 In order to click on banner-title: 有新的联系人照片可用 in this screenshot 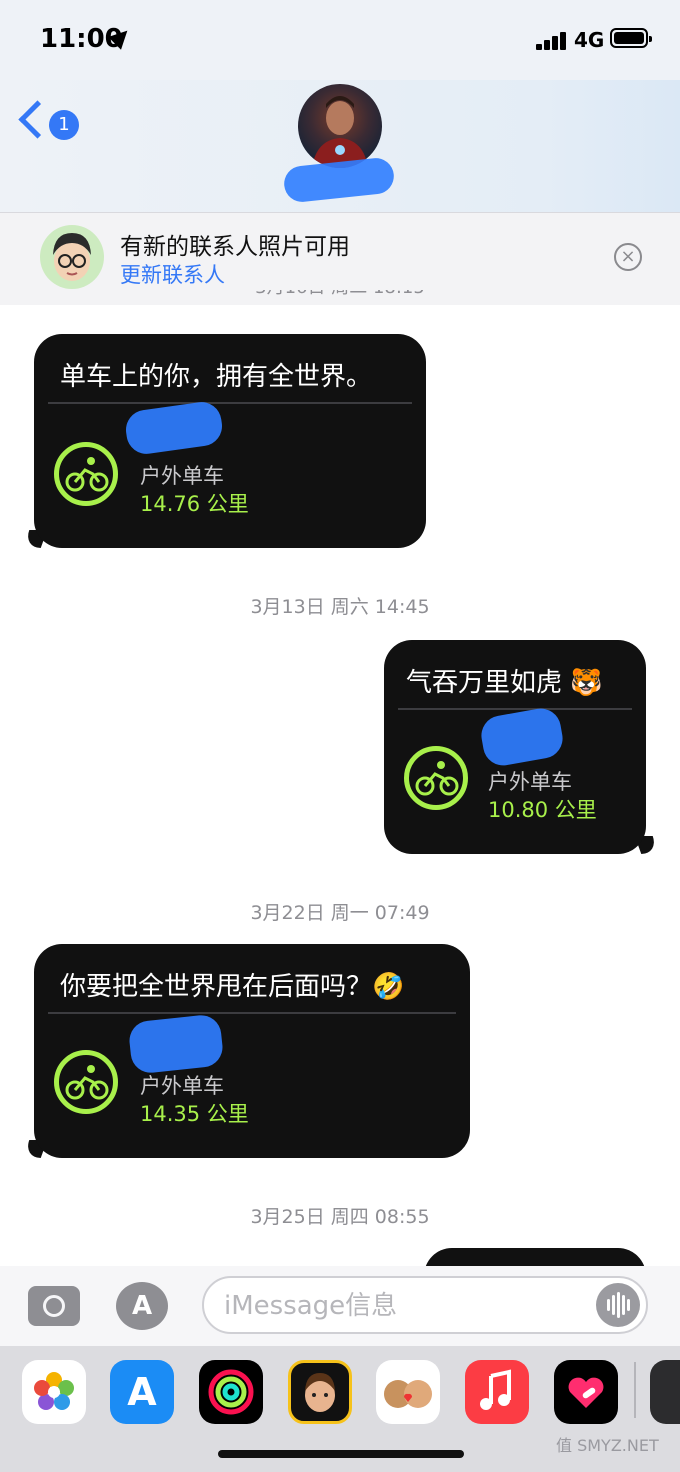, I will do `click(235, 247)`.